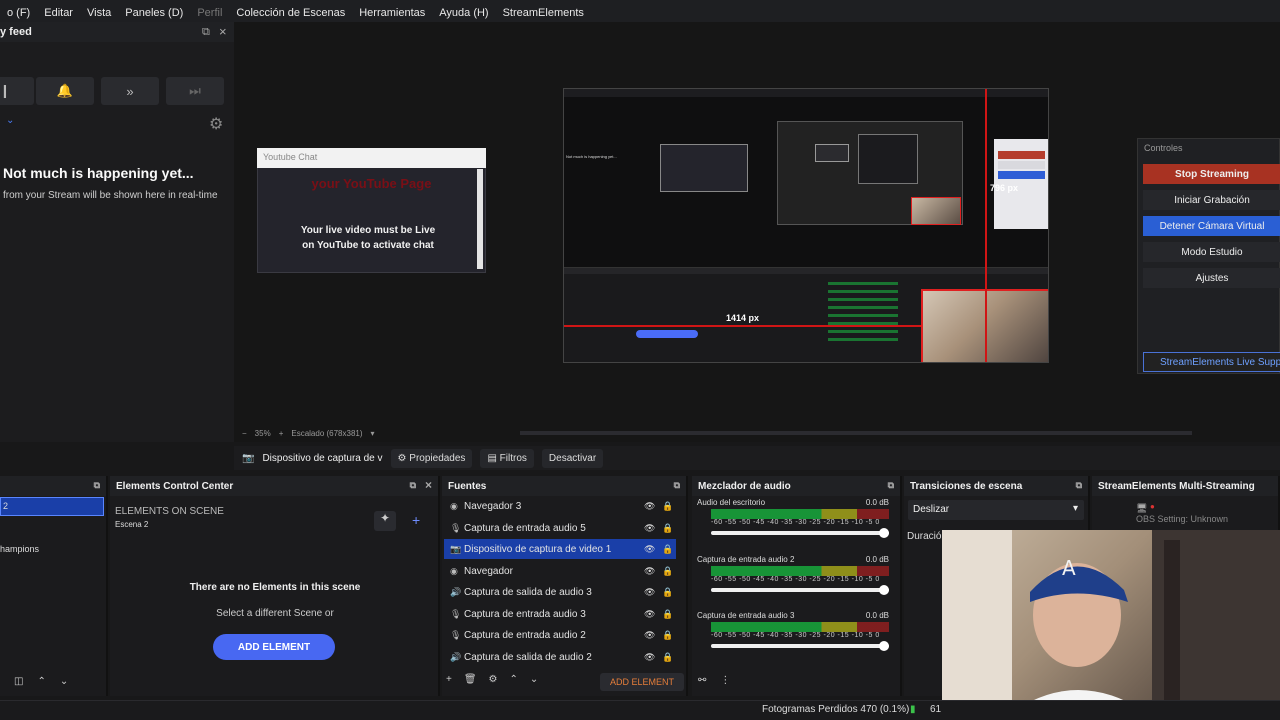 The image size is (1280, 720). I want to click on add-element-mini-button: ADD ELEMENT, so click(642, 682).